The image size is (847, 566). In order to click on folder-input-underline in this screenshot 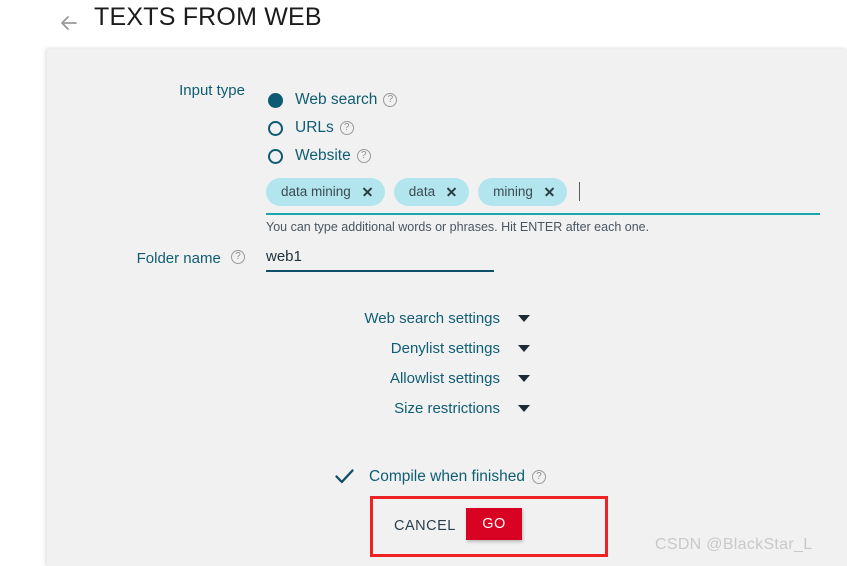, I will do `click(380, 271)`.